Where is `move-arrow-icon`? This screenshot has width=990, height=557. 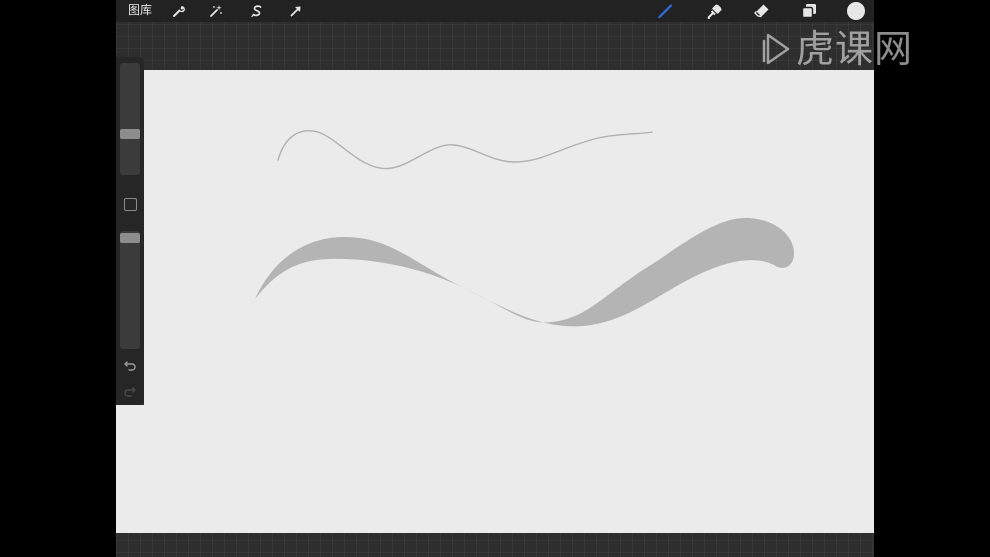 move-arrow-icon is located at coordinates (295, 11).